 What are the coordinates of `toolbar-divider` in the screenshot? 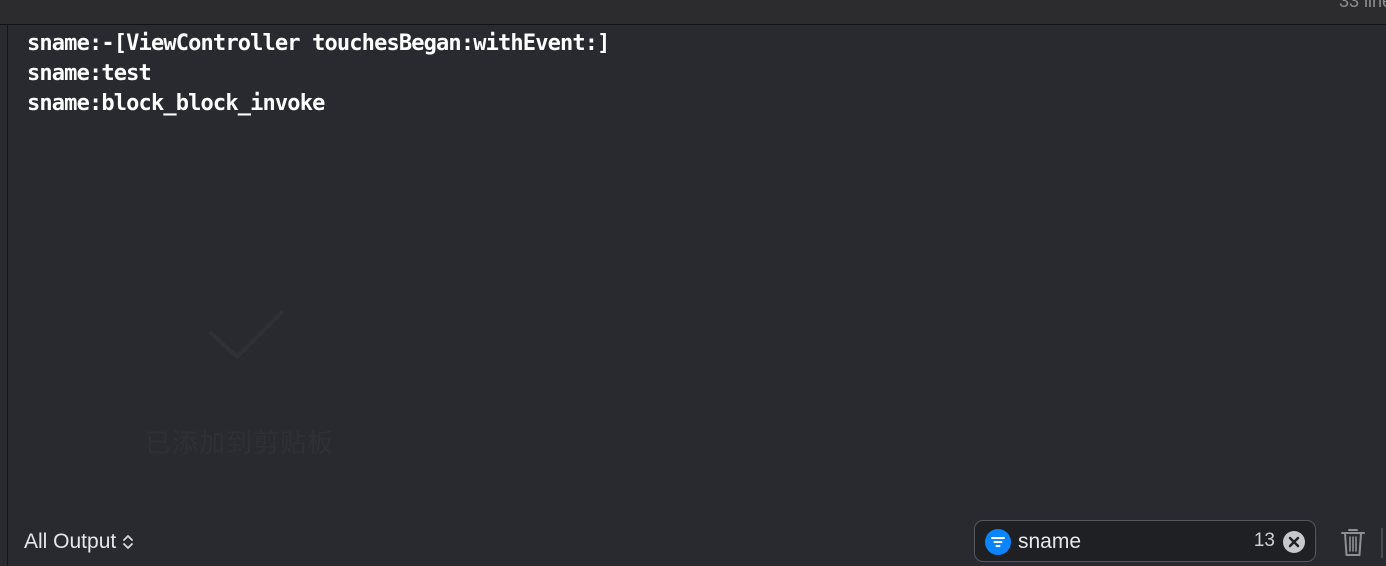 It's located at (1382, 543).